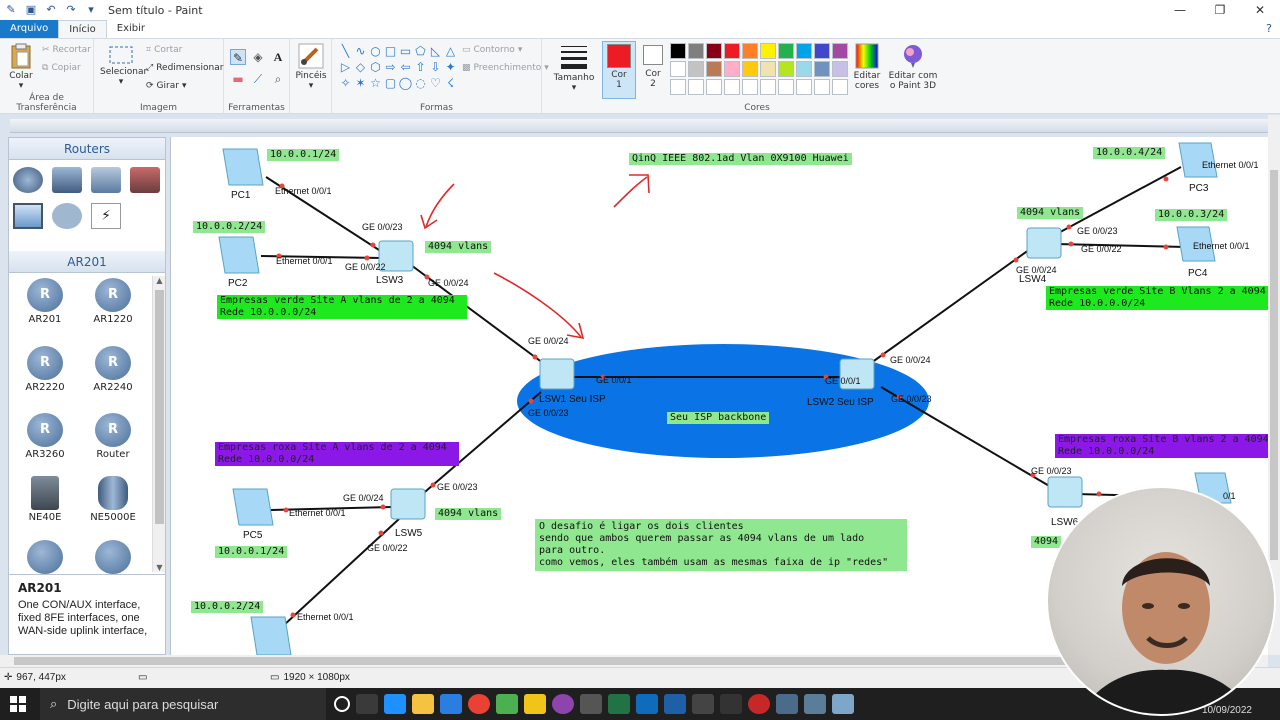  I want to click on color2-button: Cor 2, so click(653, 65).